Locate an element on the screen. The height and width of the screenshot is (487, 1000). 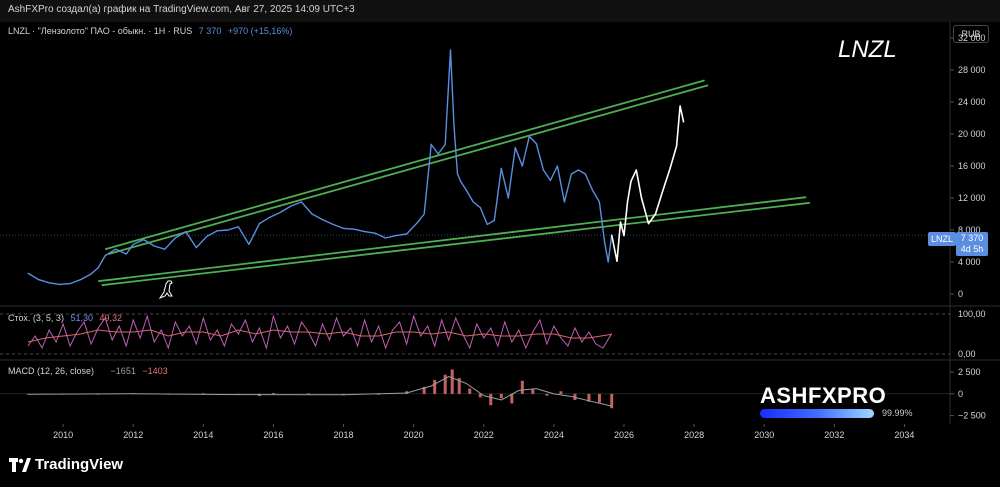
price-tick-label: 12 000 is located at coordinates (972, 198).